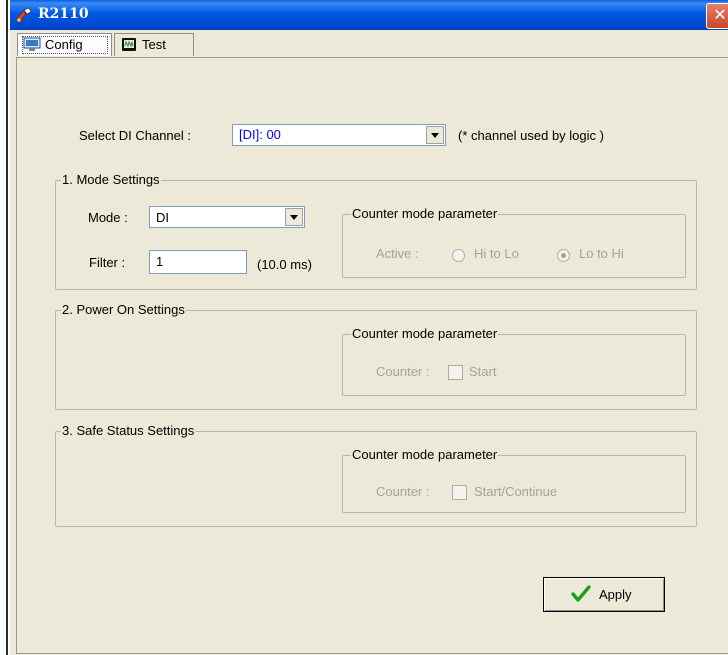 The width and height of the screenshot is (728, 655). Describe the element at coordinates (425, 454) in the screenshot. I see `counter-group-safe-status-title: Counter mode parameter` at that location.